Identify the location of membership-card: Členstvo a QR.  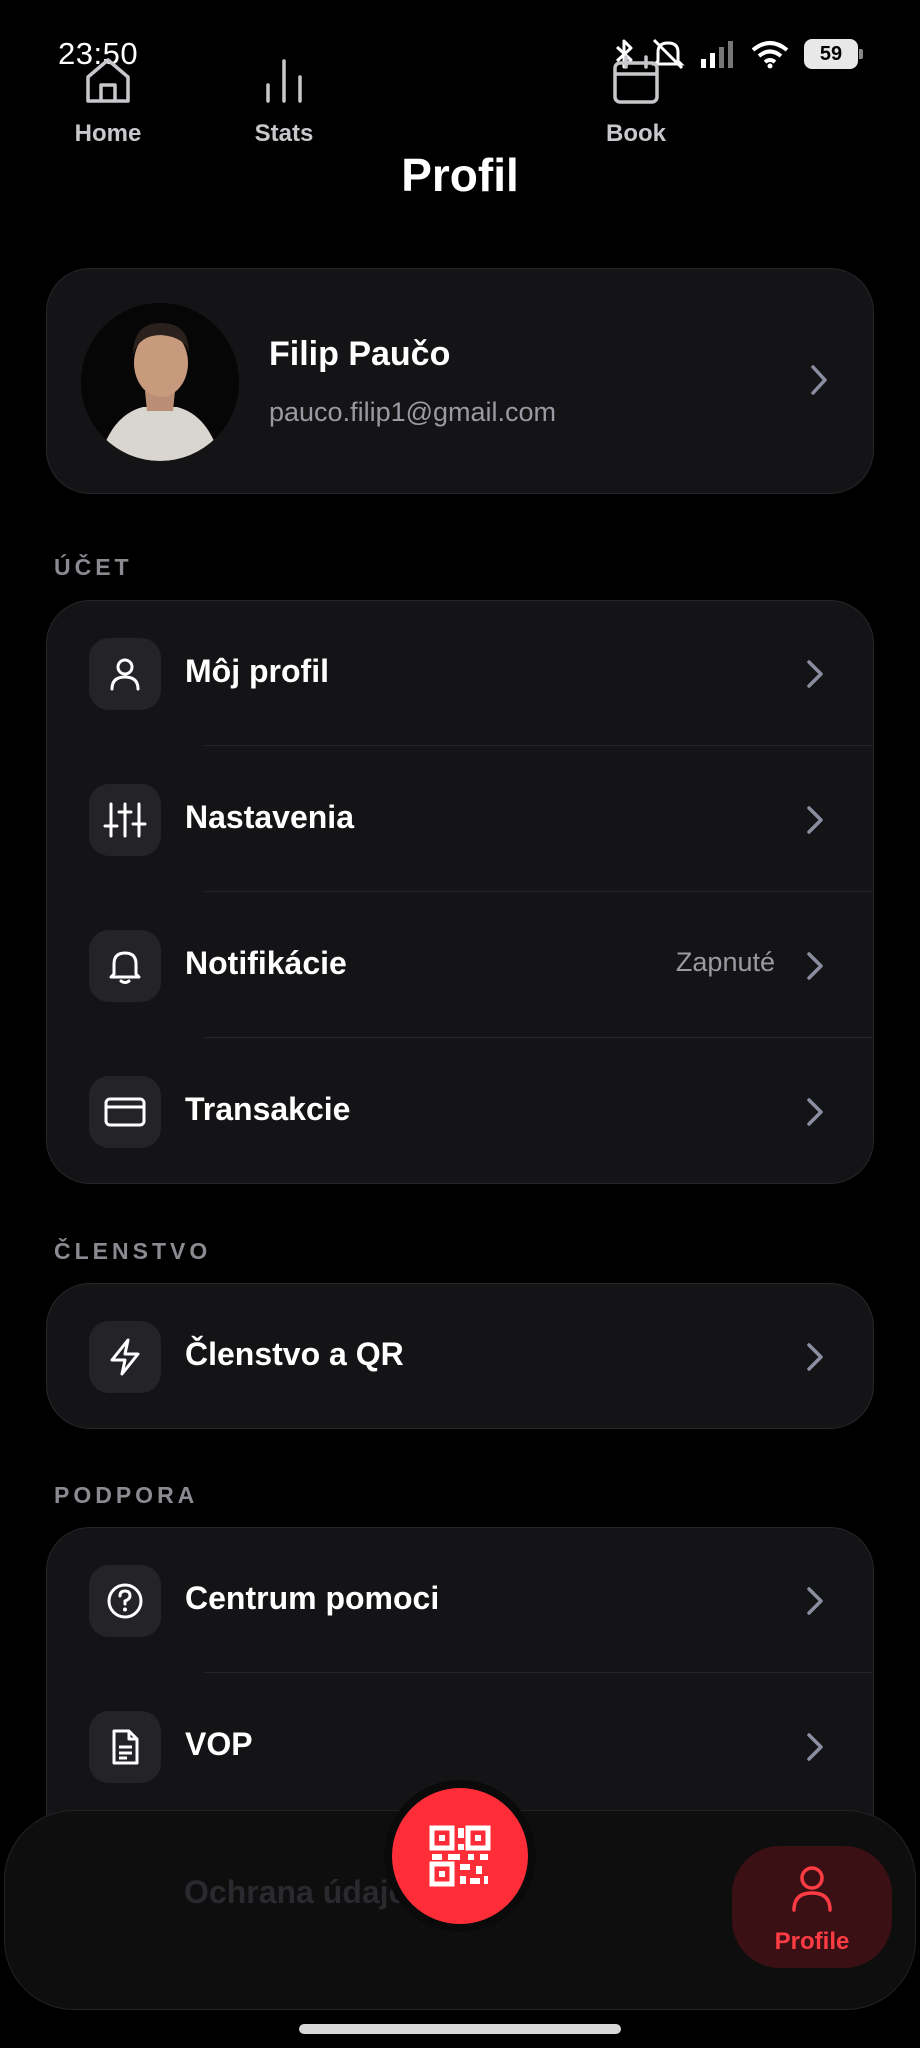
(460, 1356).